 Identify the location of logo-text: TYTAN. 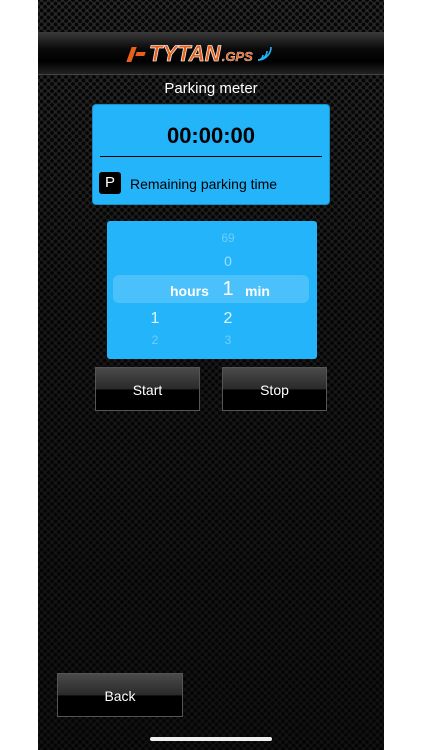
(185, 54).